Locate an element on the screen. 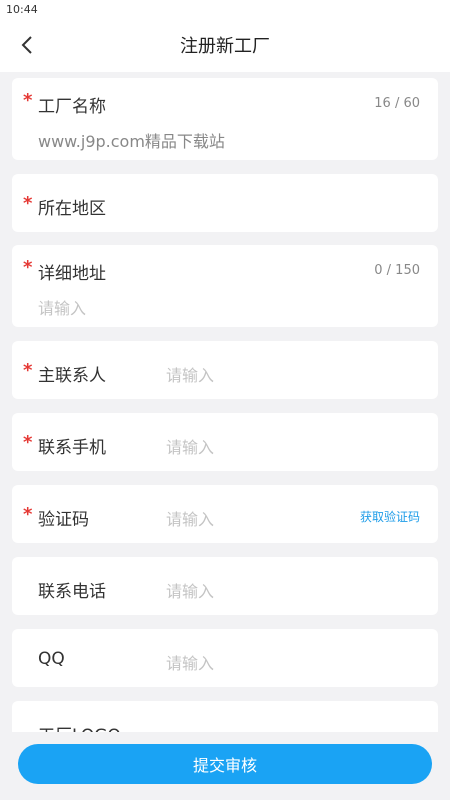  qq-field: QQ 请输入 is located at coordinates (225, 658).